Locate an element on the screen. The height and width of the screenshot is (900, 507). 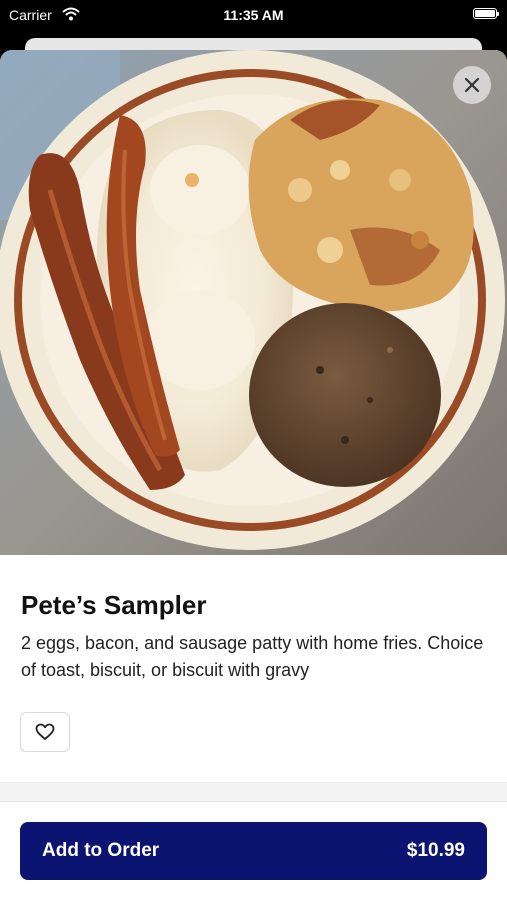
close-button is located at coordinates (472, 85).